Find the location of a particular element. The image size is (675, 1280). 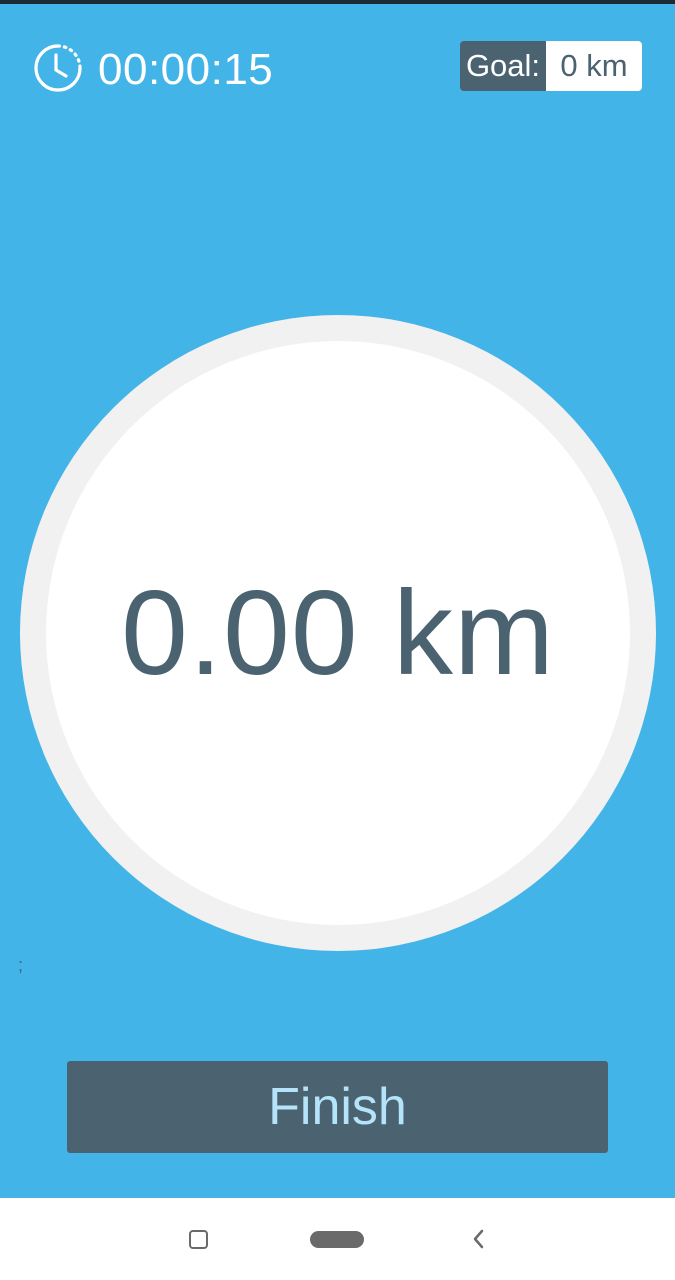

distance-value: 0.00 km is located at coordinates (338, 633).